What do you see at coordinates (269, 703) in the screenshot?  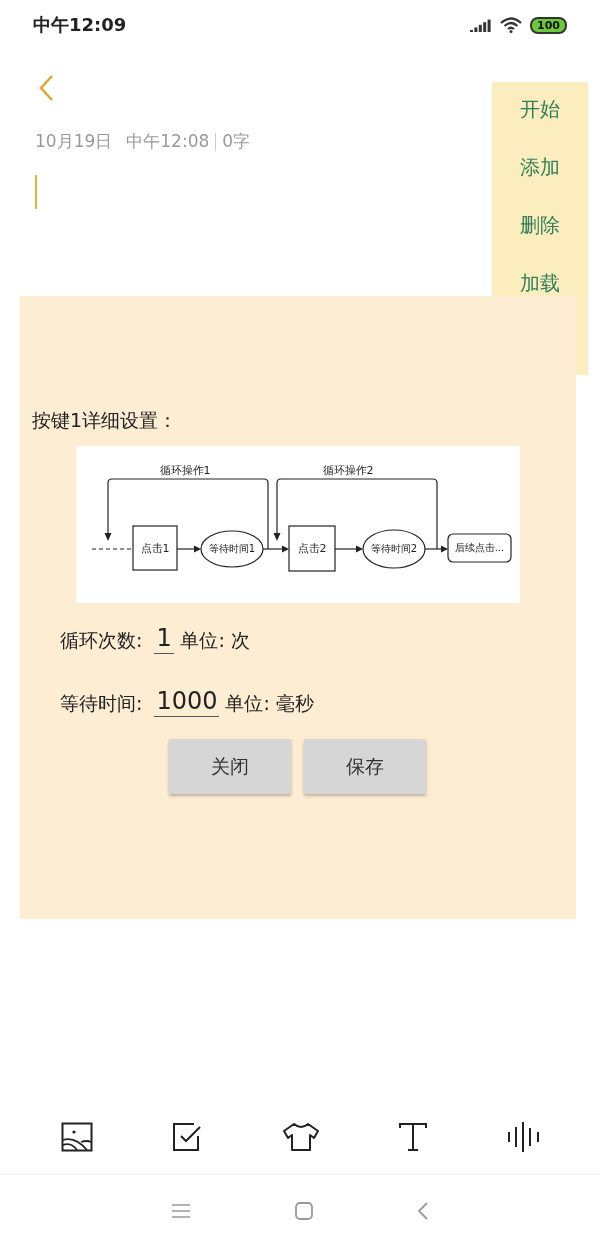 I see `unit-label: 单位: 毫秒` at bounding box center [269, 703].